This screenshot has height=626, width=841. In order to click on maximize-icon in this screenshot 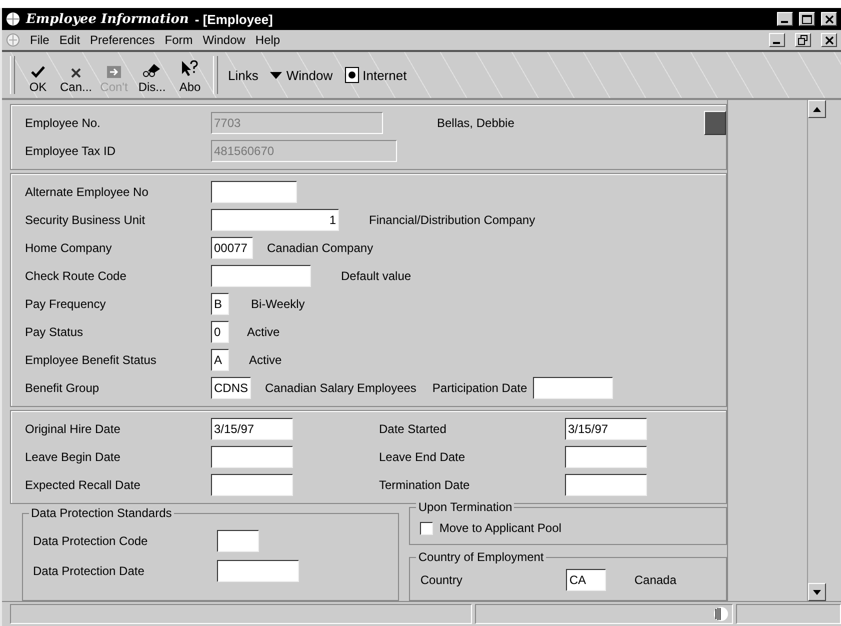, I will do `click(807, 19)`.